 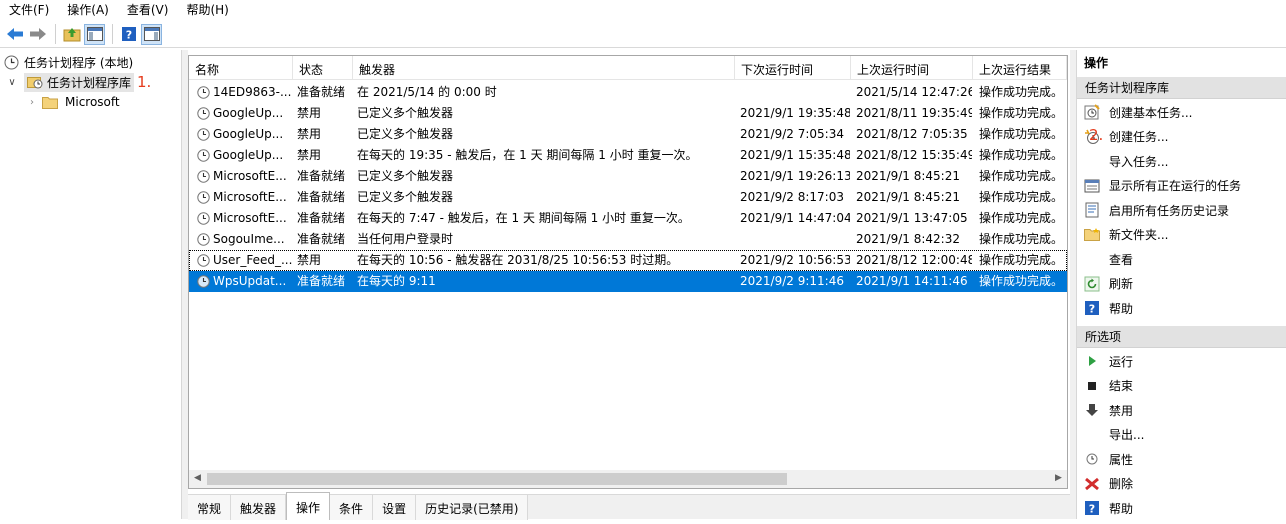 I want to click on column-header-next-run: 下次运行时间, so click(x=793, y=68).